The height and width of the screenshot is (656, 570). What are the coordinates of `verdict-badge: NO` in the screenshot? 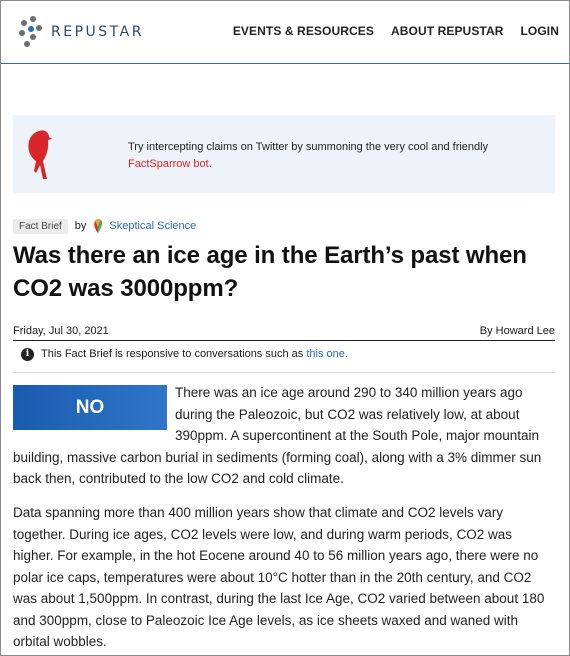 It's located at (90, 407).